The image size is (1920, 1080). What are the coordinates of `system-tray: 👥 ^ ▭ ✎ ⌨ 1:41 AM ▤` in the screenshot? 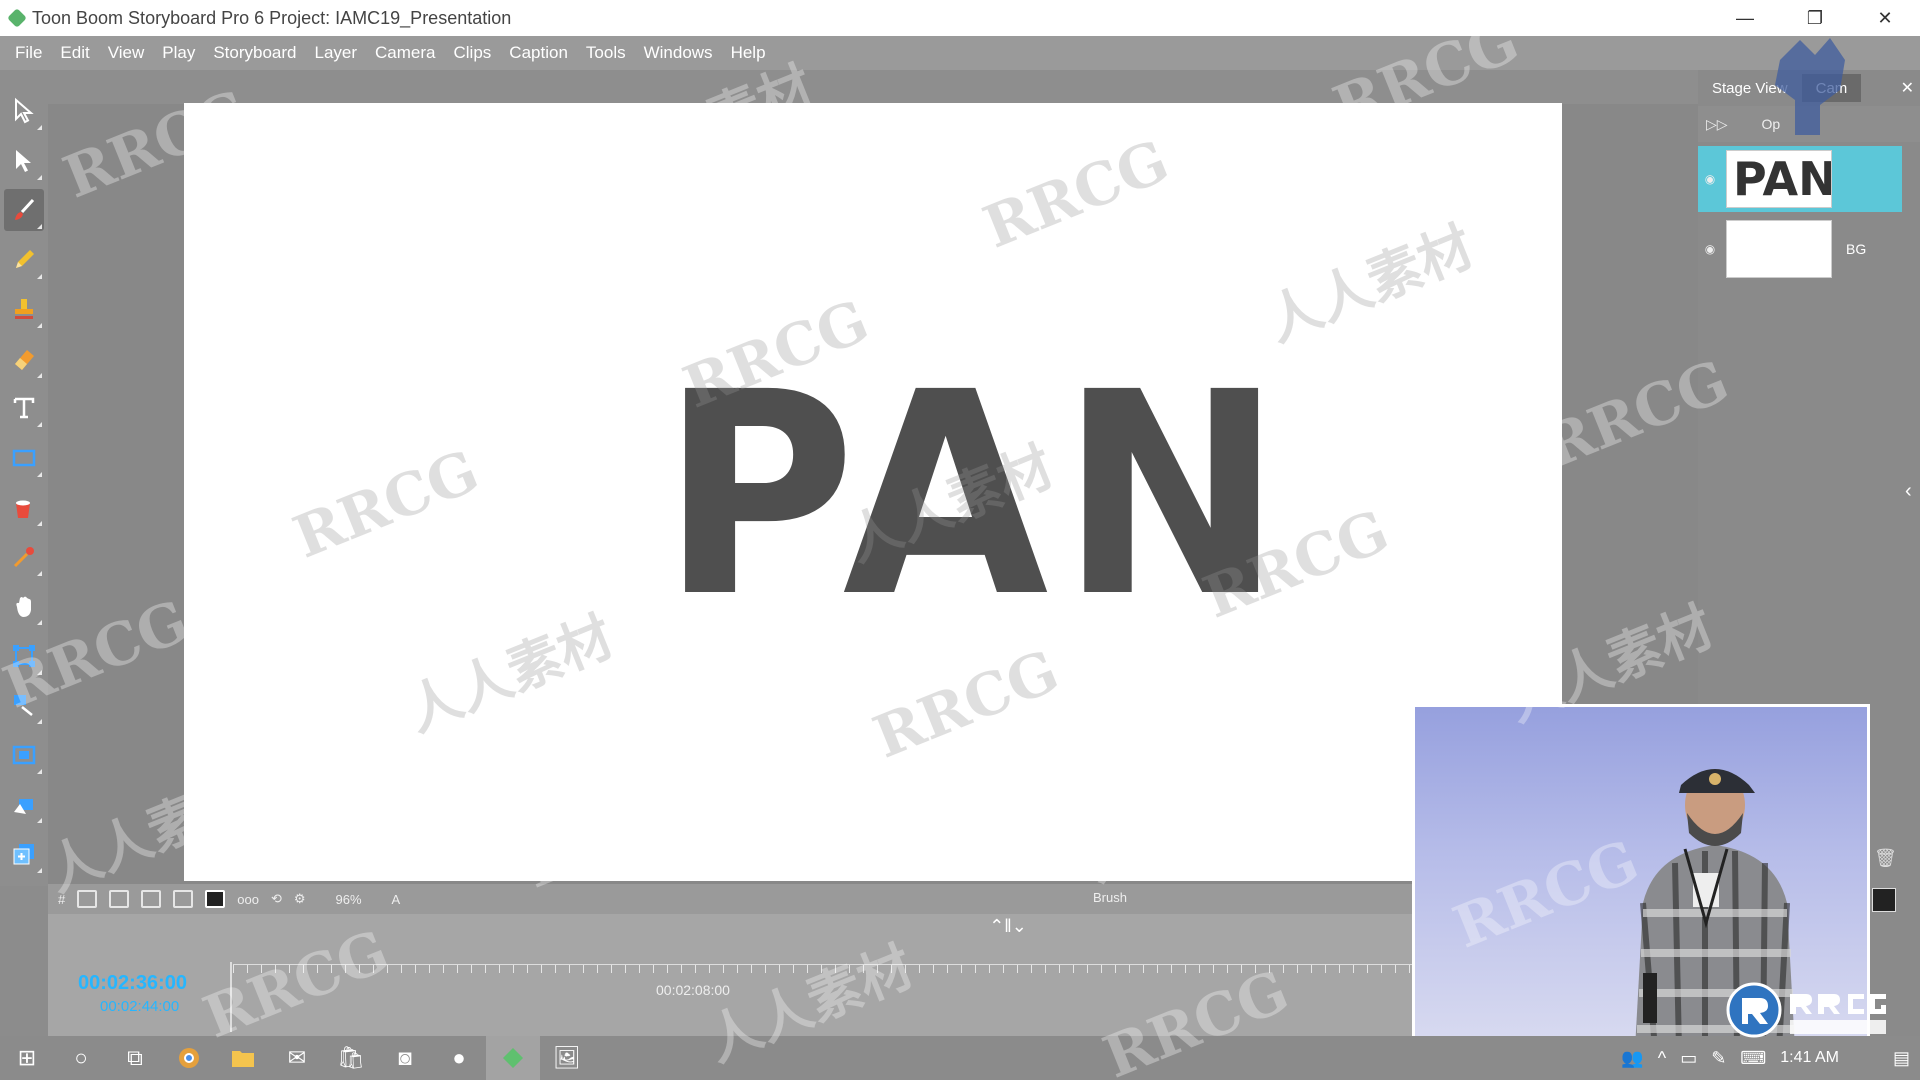 It's located at (1770, 1058).